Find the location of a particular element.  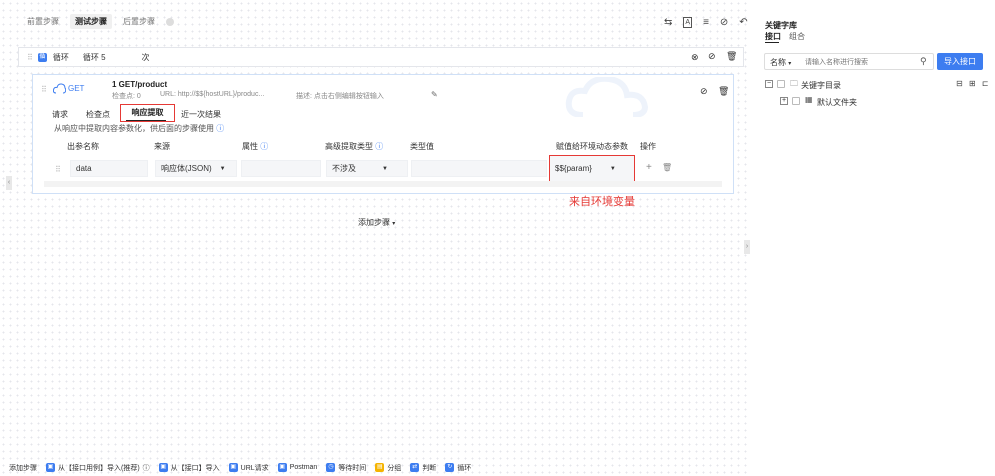

group-label: 分组 is located at coordinates (394, 468).